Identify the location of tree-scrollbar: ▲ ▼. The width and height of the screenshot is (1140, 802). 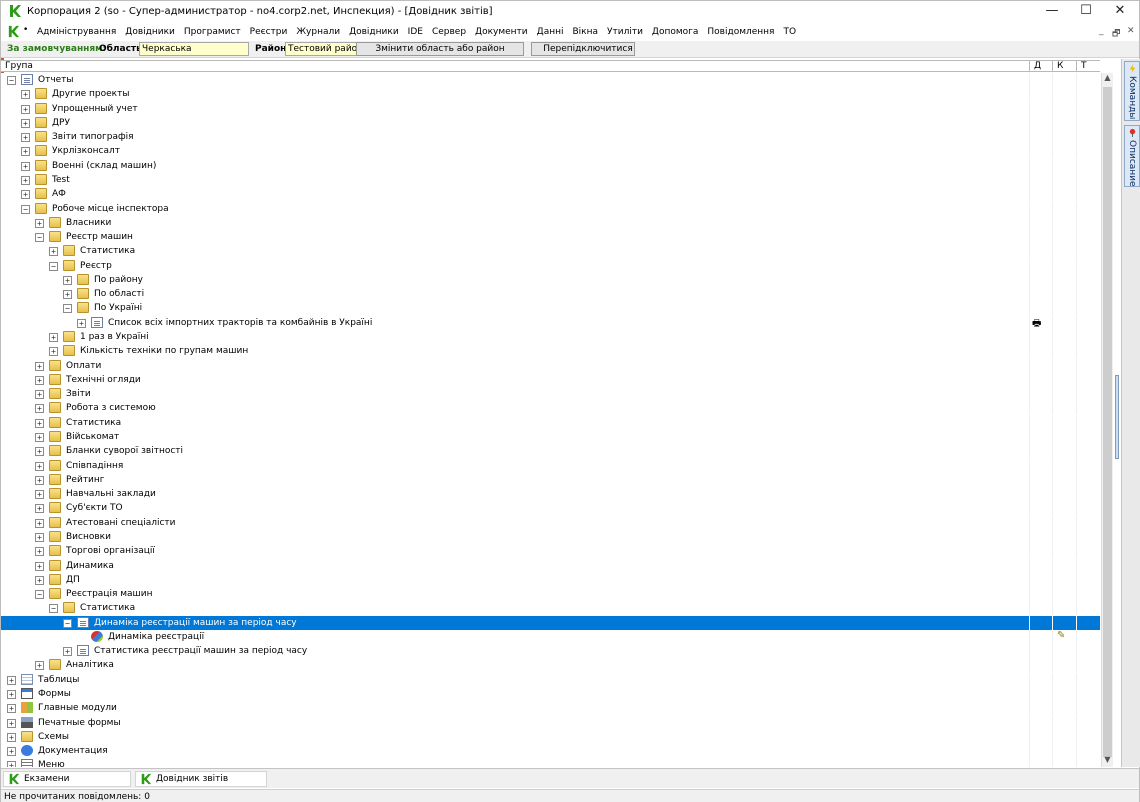
(1107, 420).